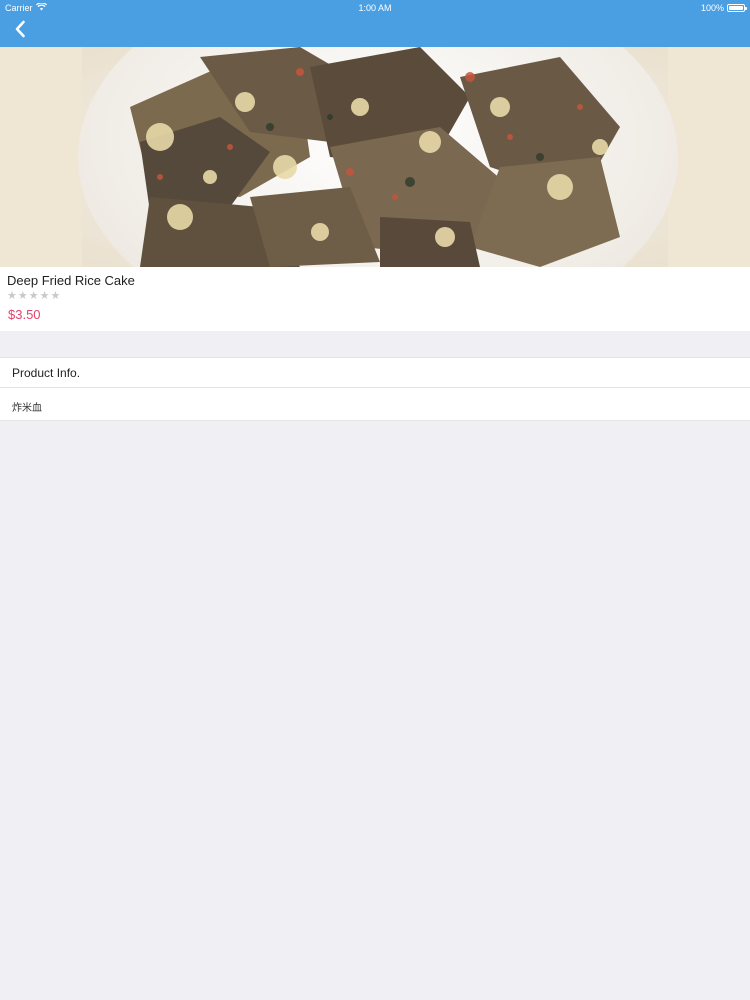 The width and height of the screenshot is (750, 1000). Describe the element at coordinates (737, 8) in the screenshot. I see `battery-icon` at that location.